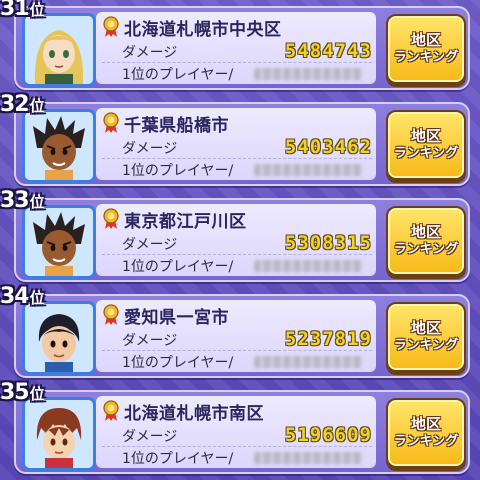  What do you see at coordinates (203, 29) in the screenshot?
I see `area-name: 北海道札幌市中央区` at bounding box center [203, 29].